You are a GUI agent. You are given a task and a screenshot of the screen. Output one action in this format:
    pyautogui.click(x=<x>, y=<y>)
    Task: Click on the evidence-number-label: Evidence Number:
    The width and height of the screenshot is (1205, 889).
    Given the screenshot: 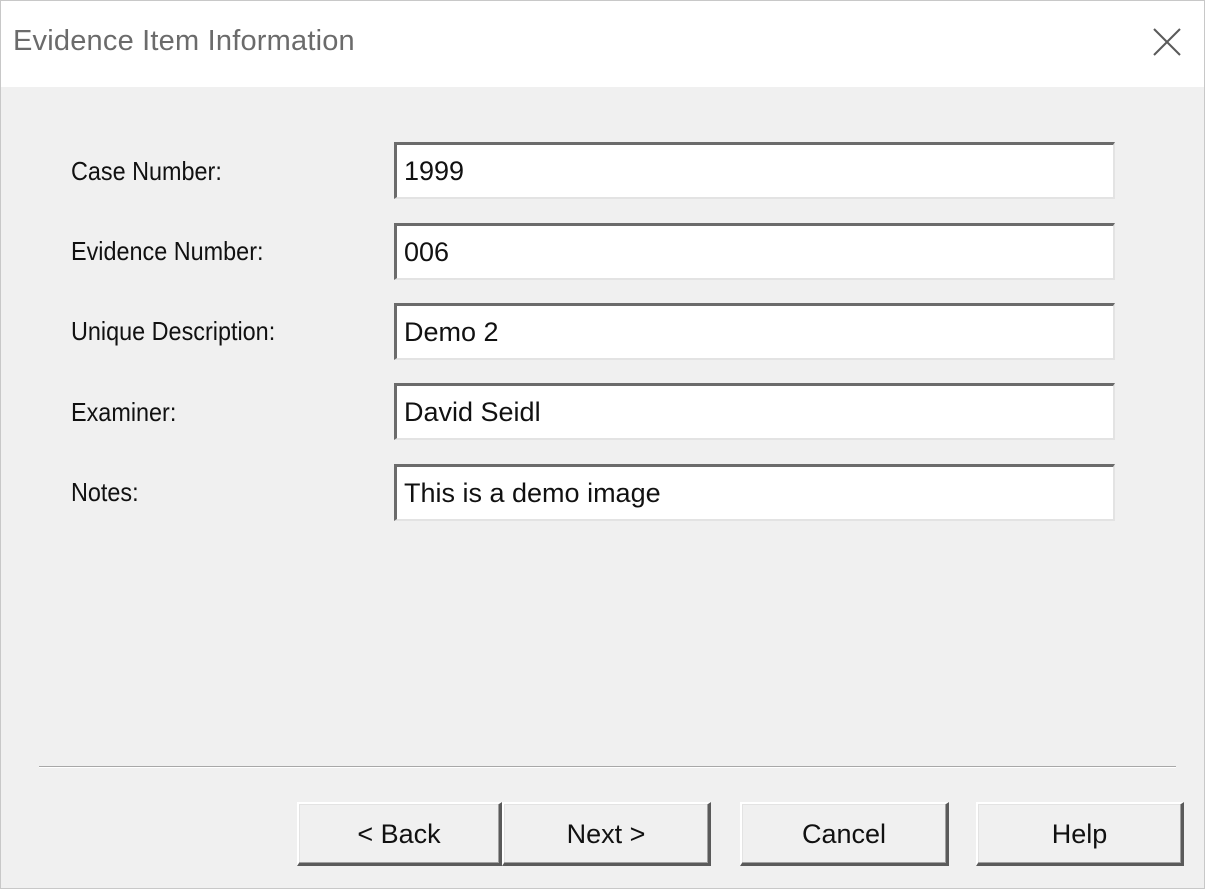 What is the action you would take?
    pyautogui.click(x=167, y=251)
    